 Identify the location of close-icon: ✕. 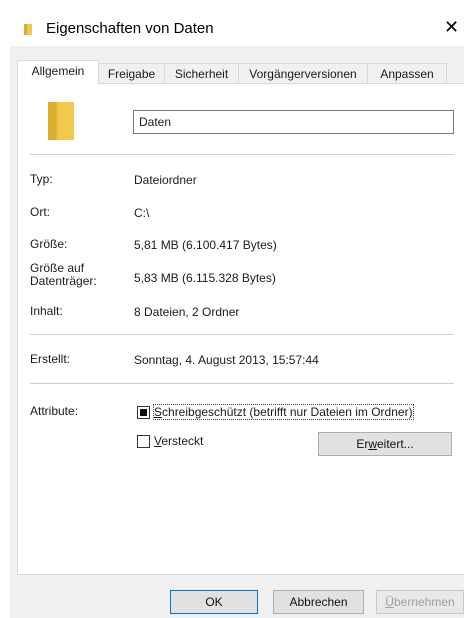
(451, 27).